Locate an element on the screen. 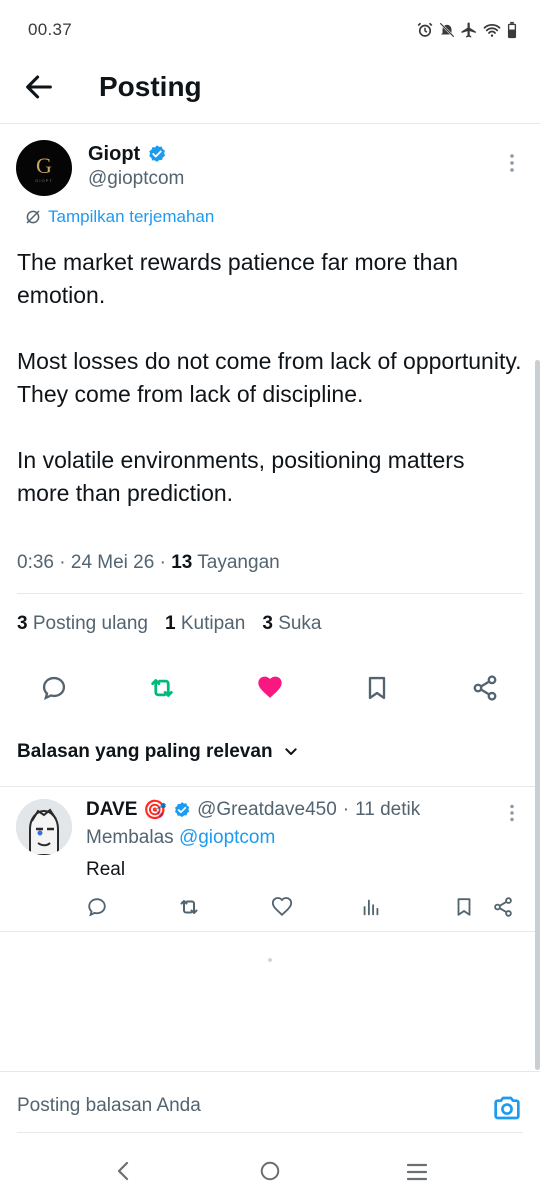 Image resolution: width=540 pixels, height=1199 pixels. author-avatar: G GIOPT is located at coordinates (44, 168).